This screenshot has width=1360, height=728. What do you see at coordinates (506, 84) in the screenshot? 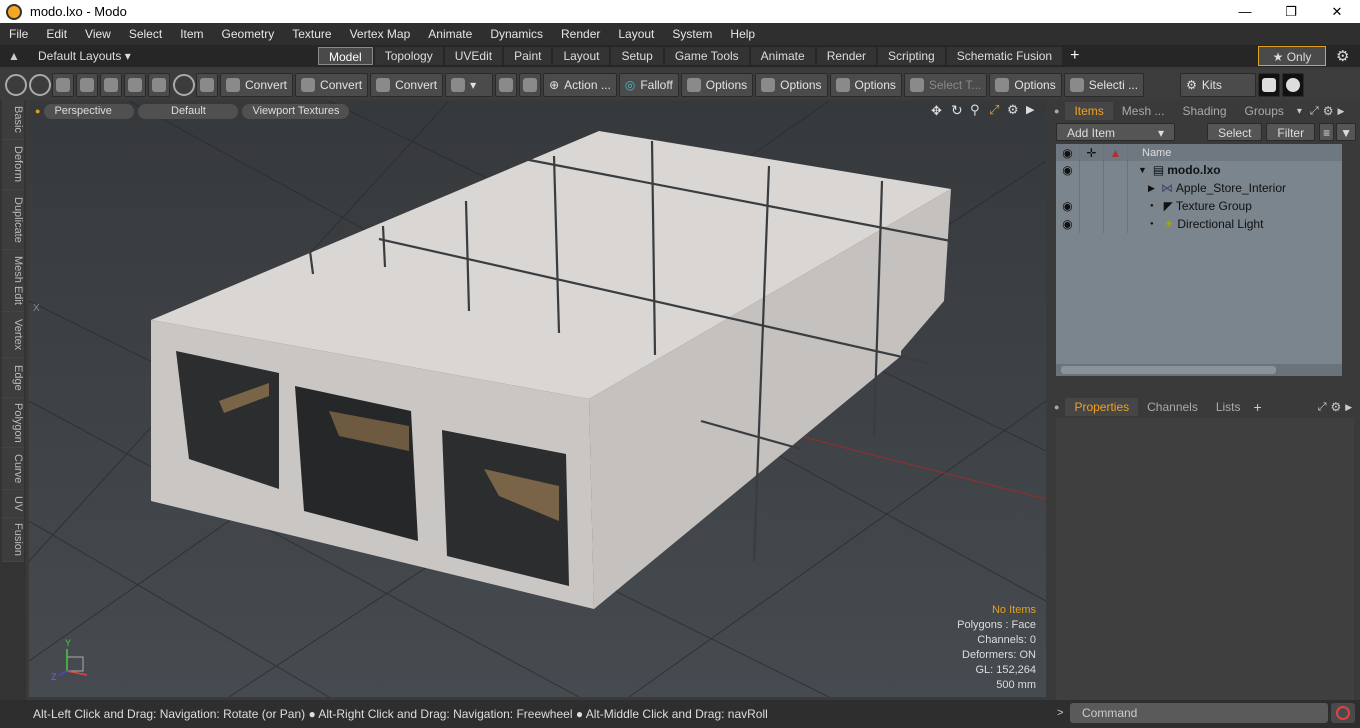
I see `workplane-icon` at bounding box center [506, 84].